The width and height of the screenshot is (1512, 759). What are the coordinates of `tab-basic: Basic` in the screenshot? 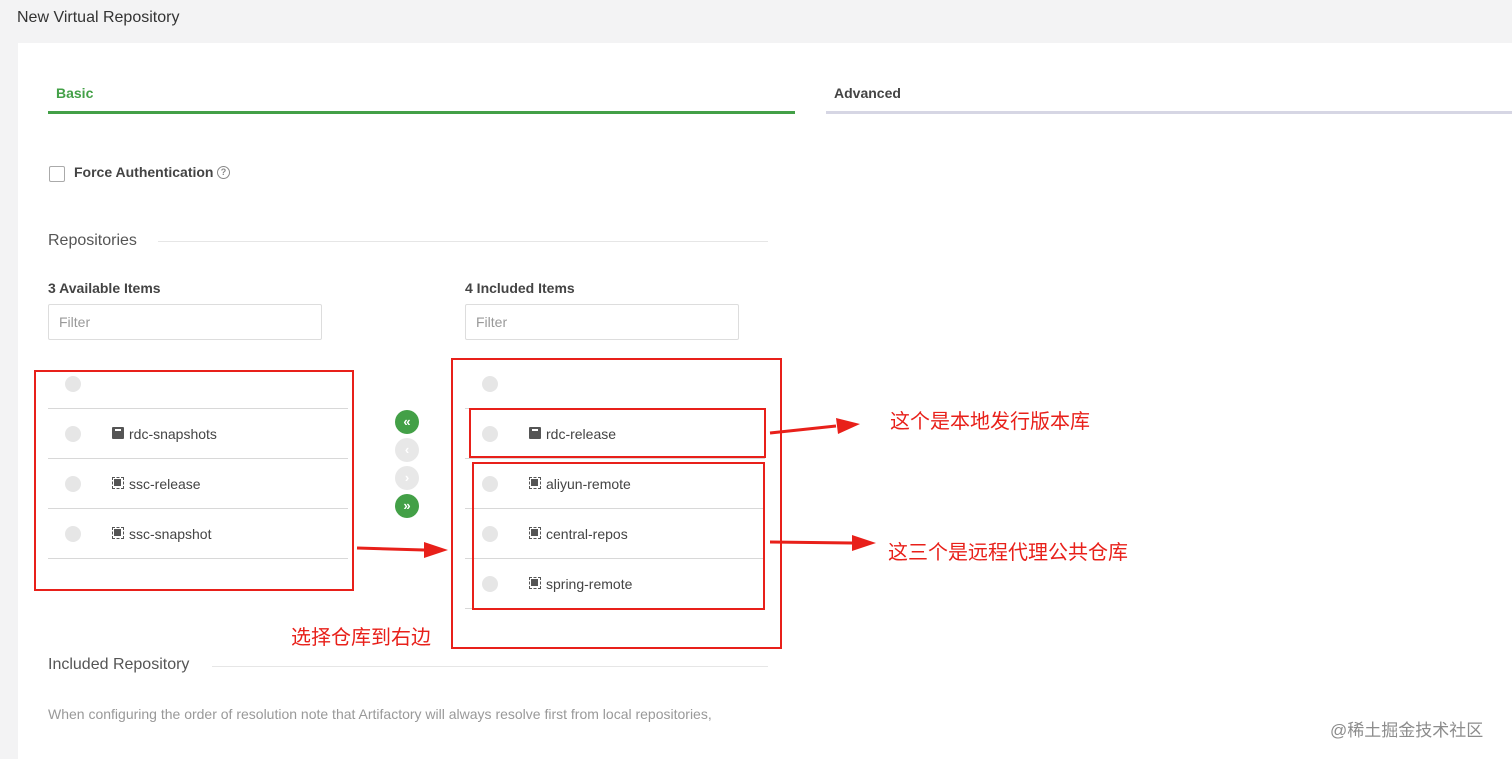 It's located at (74, 93).